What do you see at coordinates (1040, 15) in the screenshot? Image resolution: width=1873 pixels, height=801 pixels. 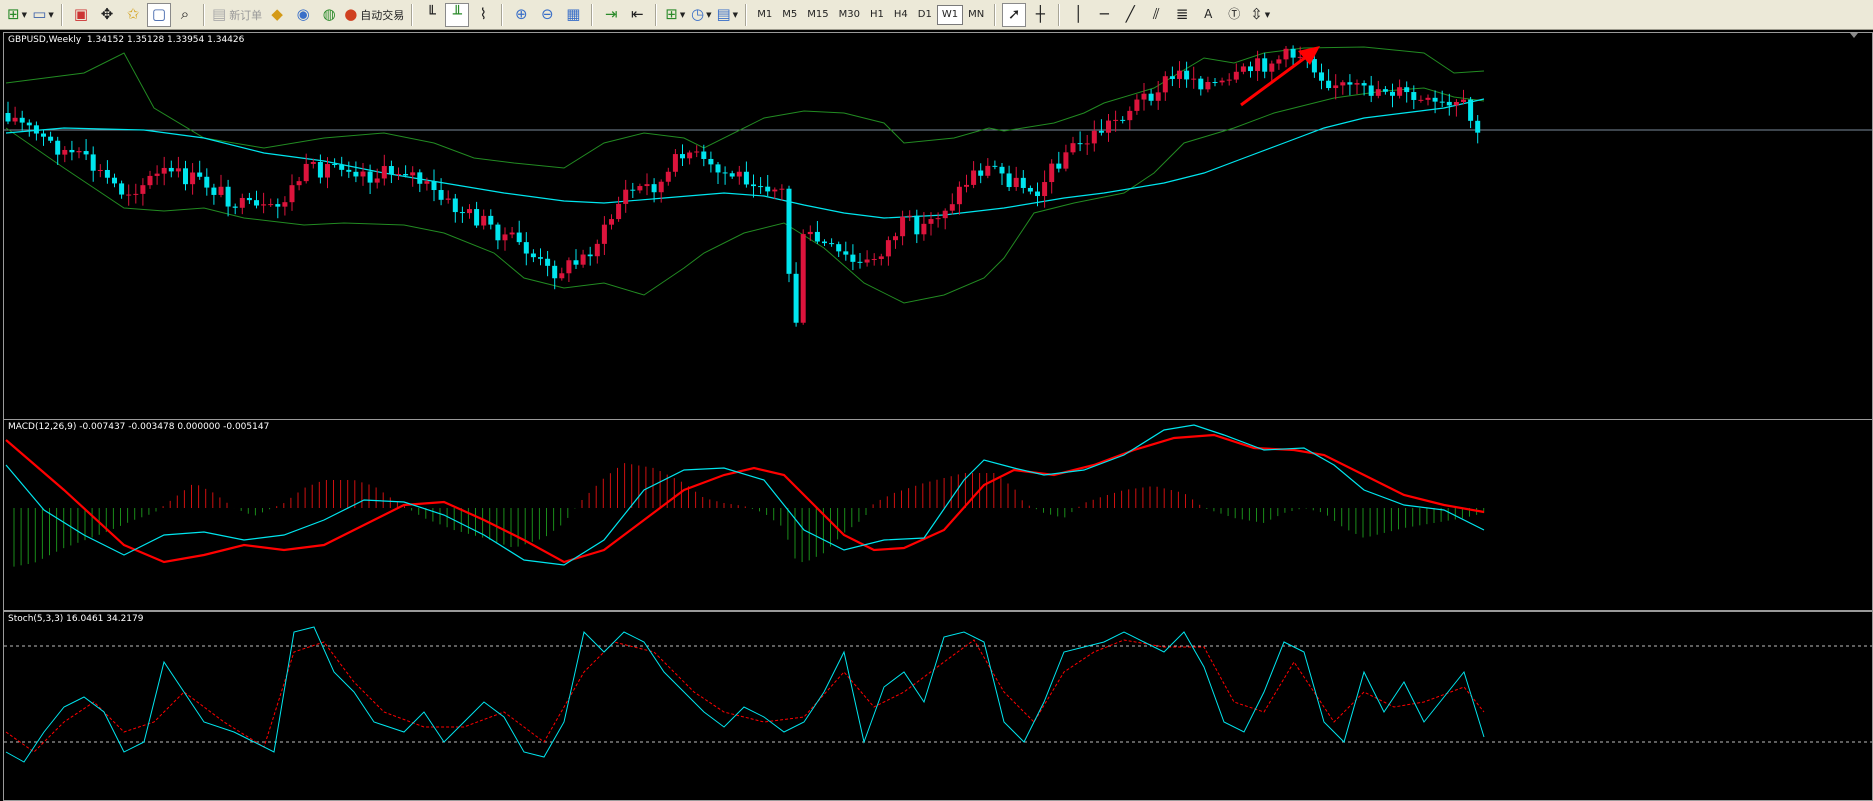 I see `crosshair-button: ┼` at bounding box center [1040, 15].